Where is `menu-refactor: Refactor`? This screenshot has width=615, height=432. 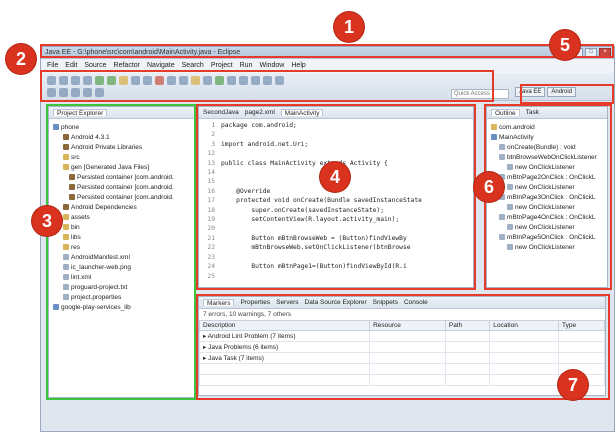
menu-refactor: Refactor is located at coordinates (127, 66).